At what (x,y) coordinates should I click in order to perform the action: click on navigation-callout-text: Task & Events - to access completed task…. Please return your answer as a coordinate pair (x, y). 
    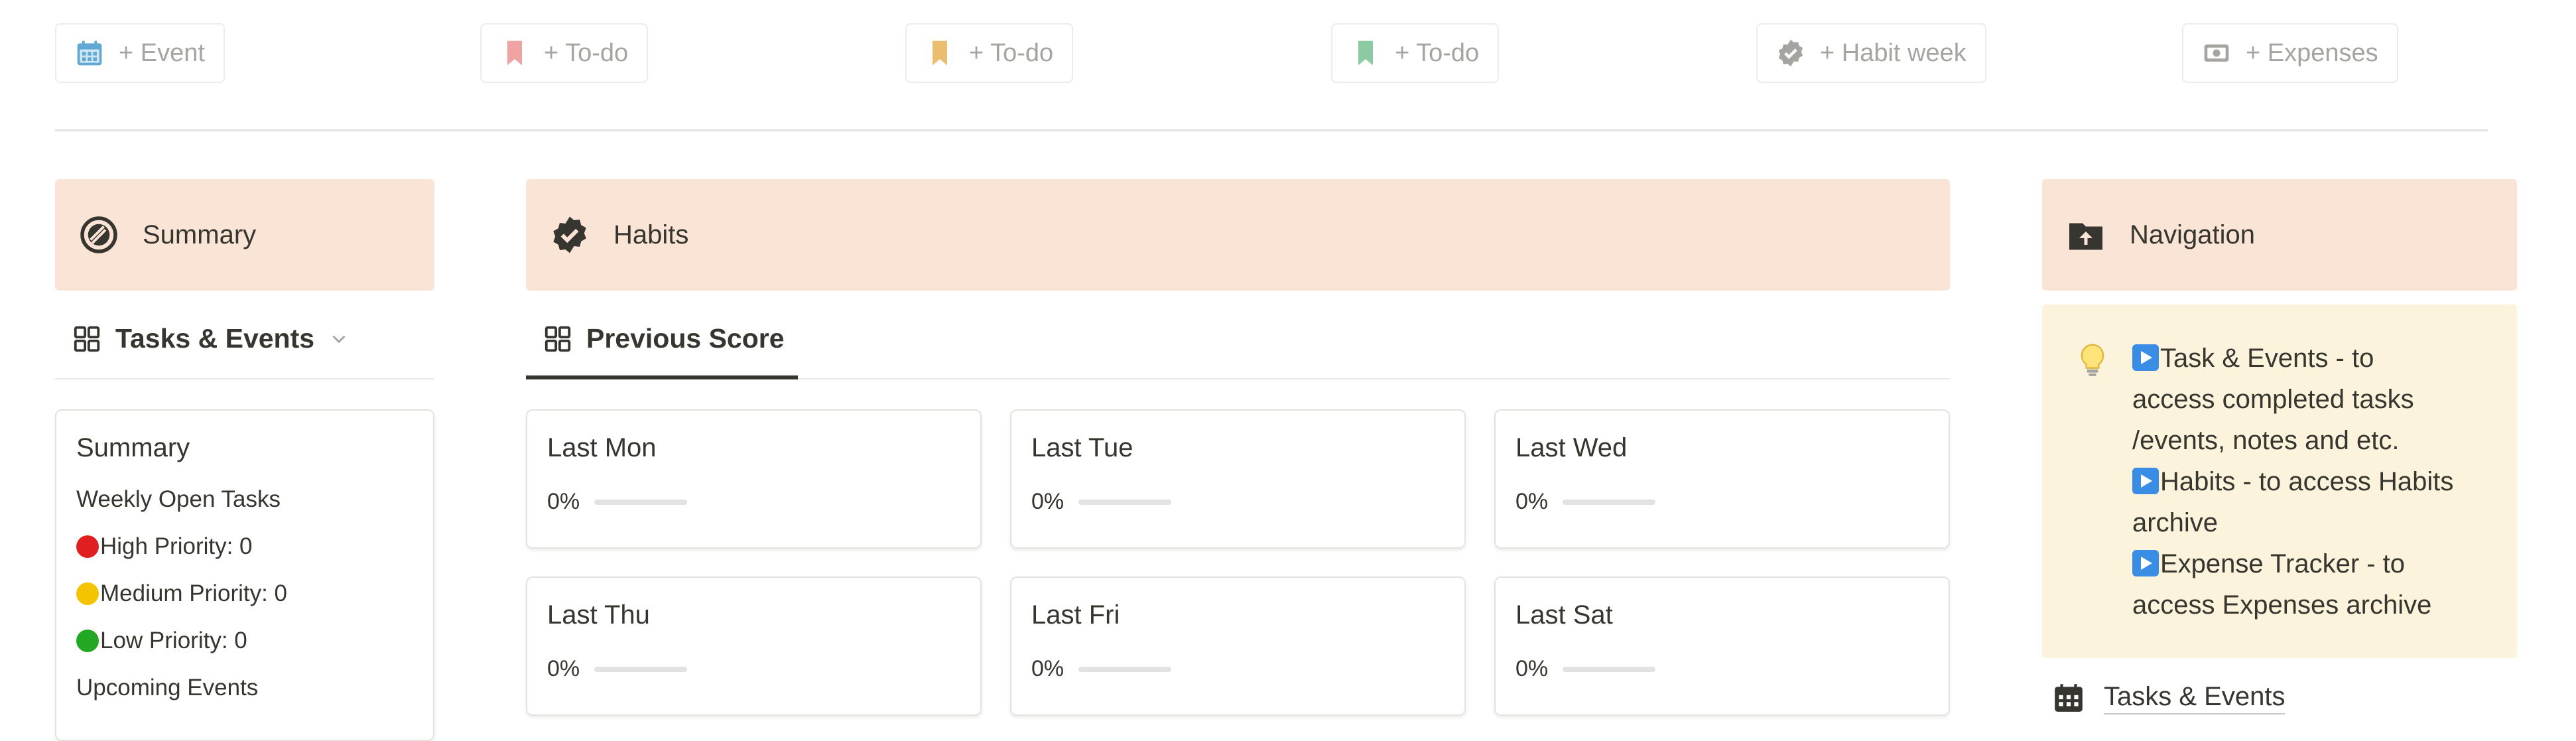
    Looking at the image, I should click on (2318, 482).